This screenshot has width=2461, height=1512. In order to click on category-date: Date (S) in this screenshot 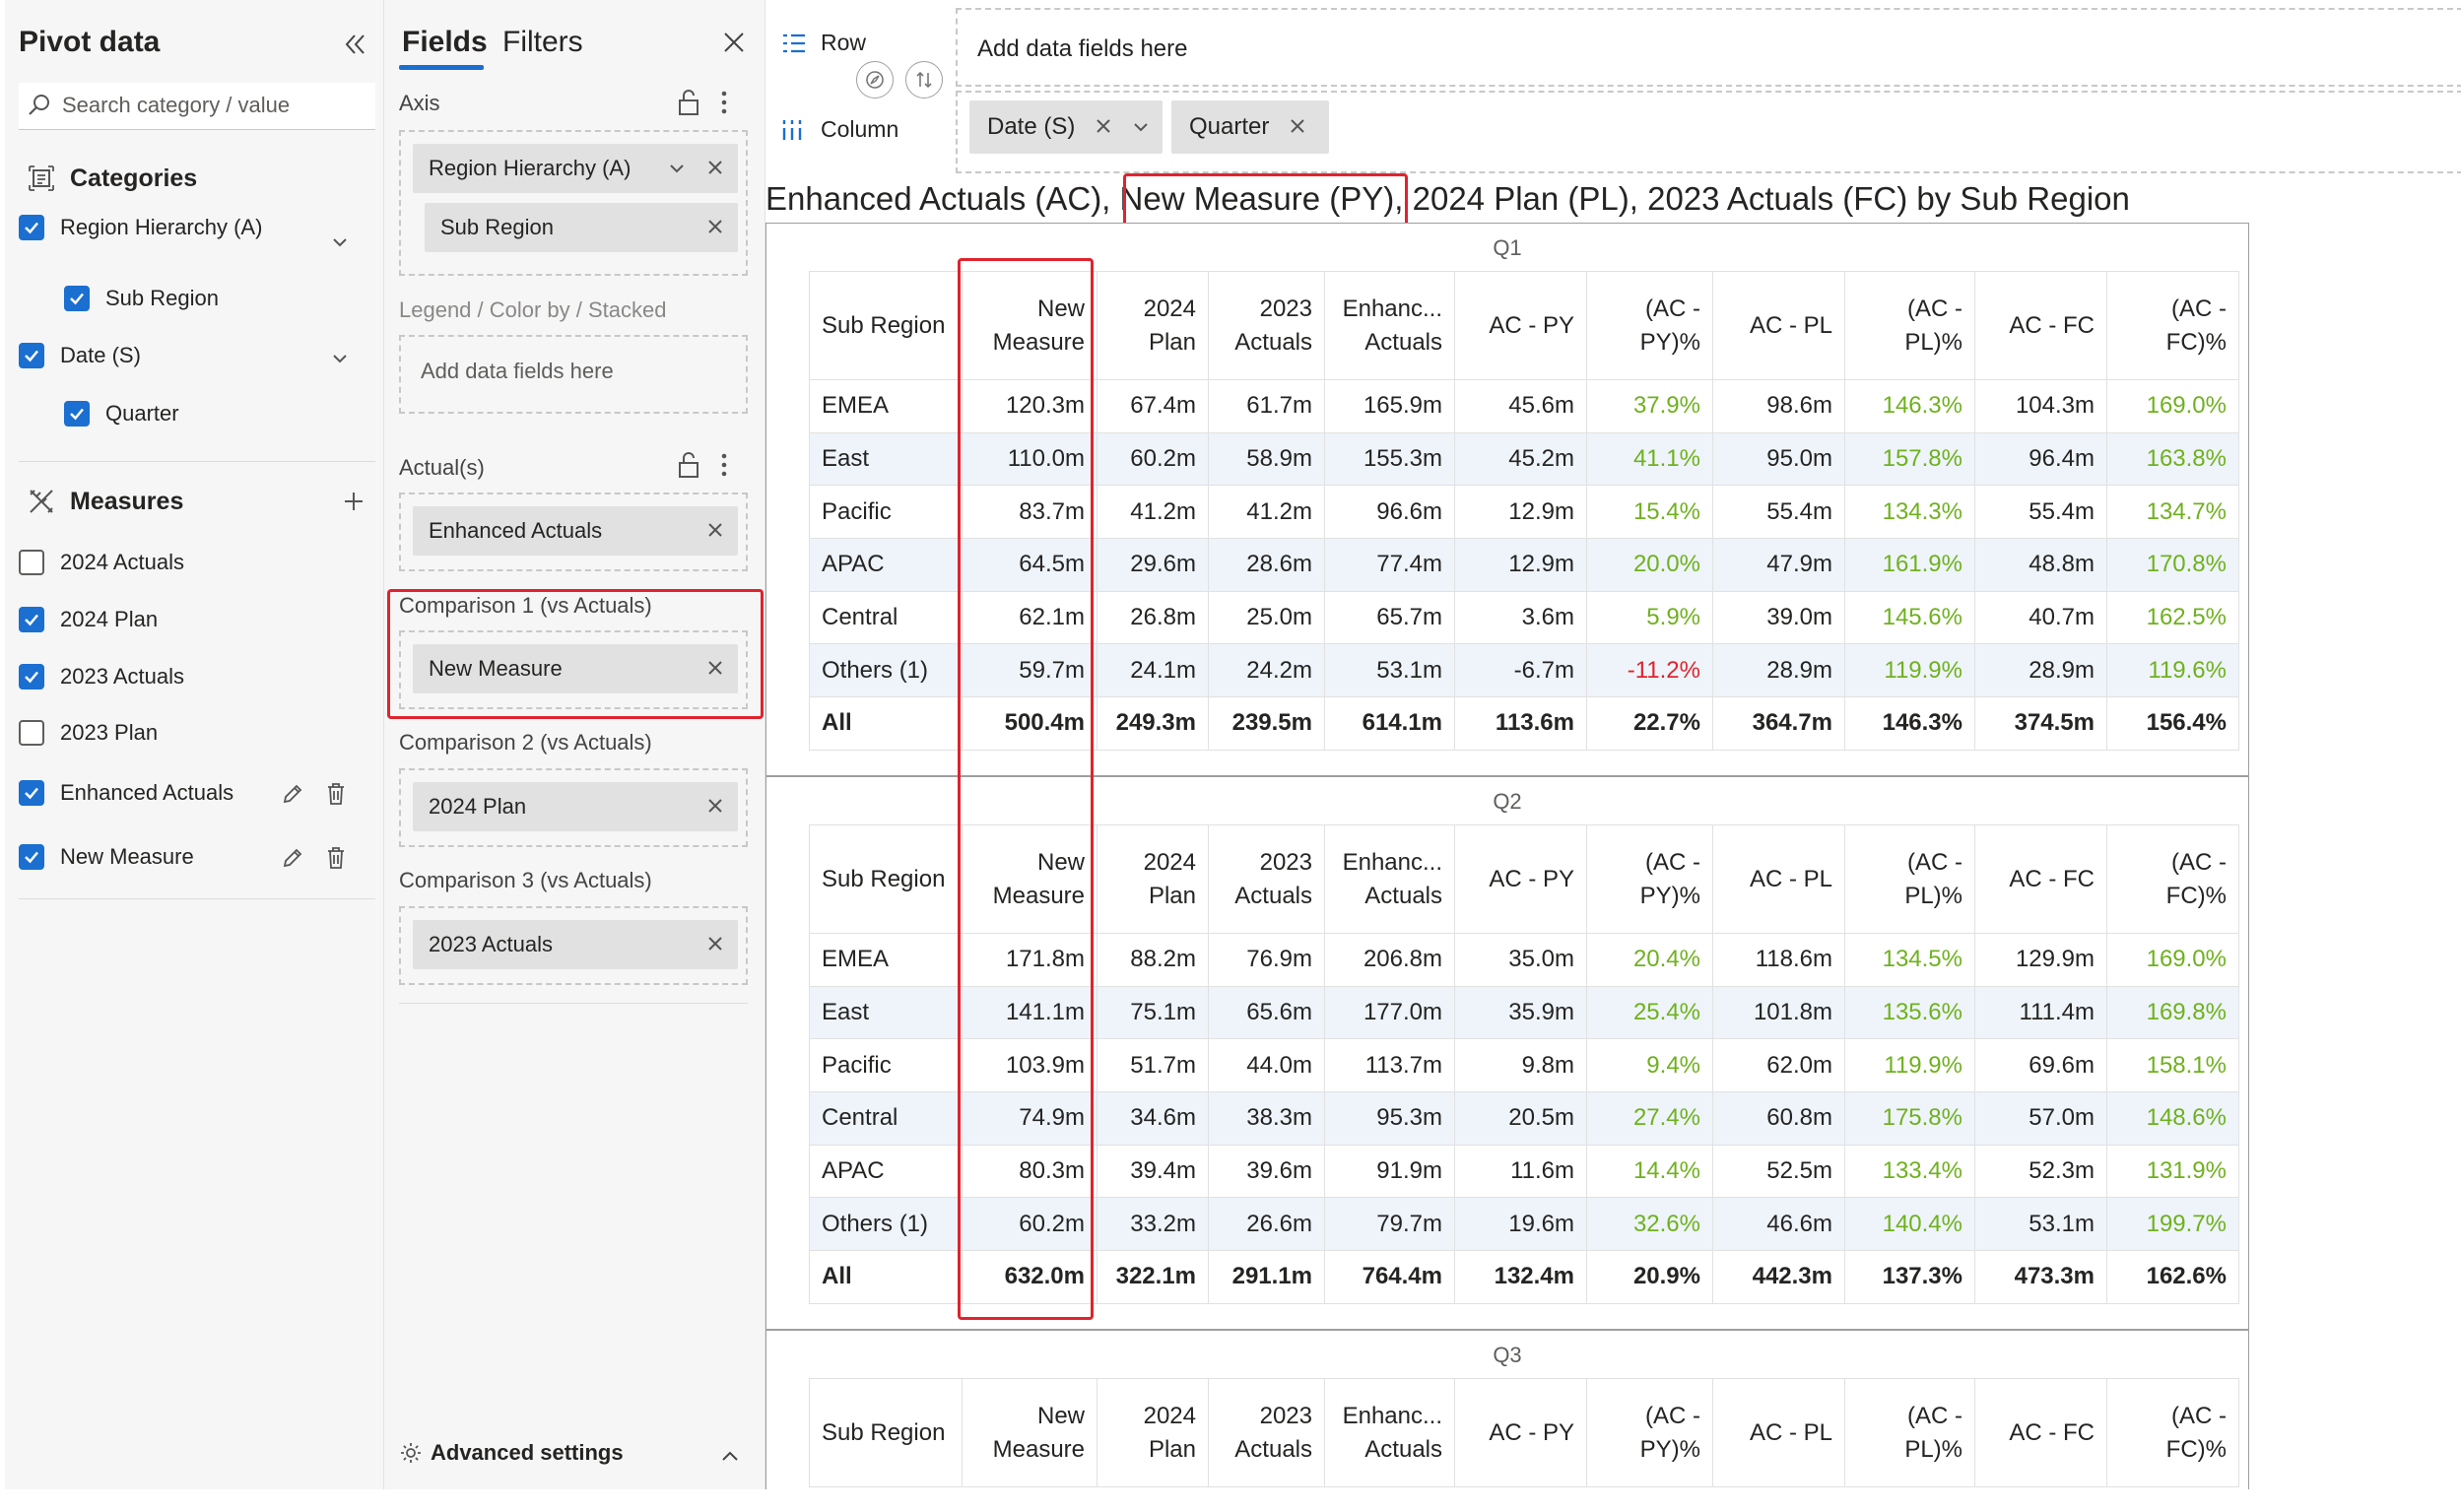, I will do `click(80, 355)`.